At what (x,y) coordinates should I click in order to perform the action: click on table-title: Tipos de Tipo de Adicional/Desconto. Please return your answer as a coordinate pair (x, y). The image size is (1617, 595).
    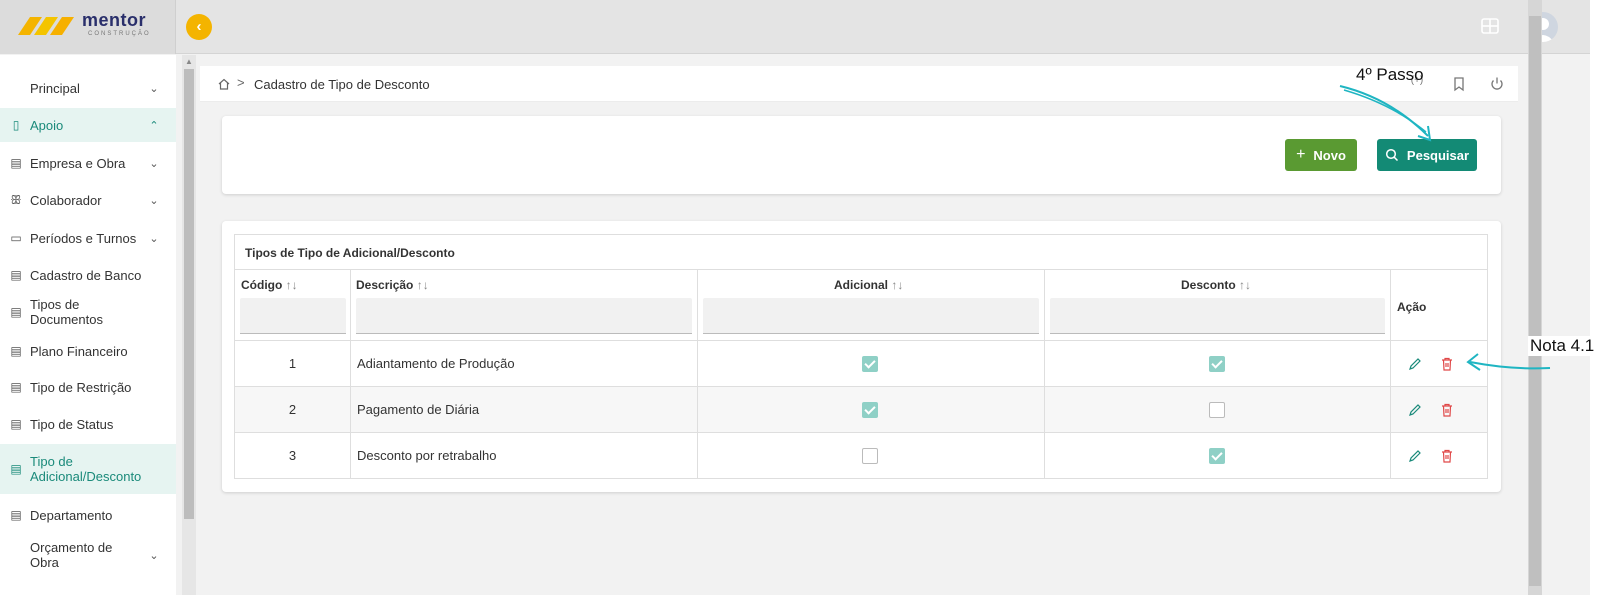
    Looking at the image, I should click on (350, 253).